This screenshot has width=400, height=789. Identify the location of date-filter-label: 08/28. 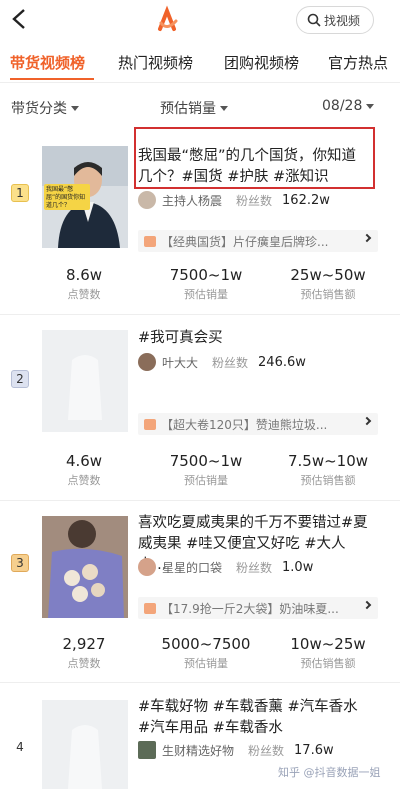
(342, 106).